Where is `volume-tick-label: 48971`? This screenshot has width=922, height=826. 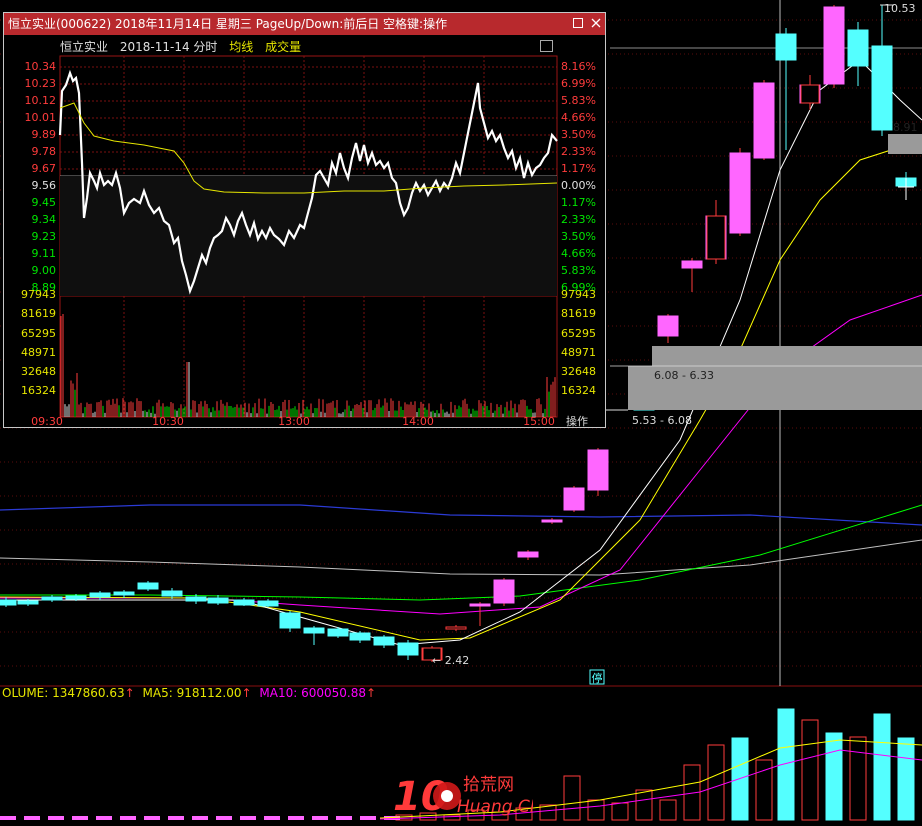 volume-tick-label: 48971 is located at coordinates (38, 352).